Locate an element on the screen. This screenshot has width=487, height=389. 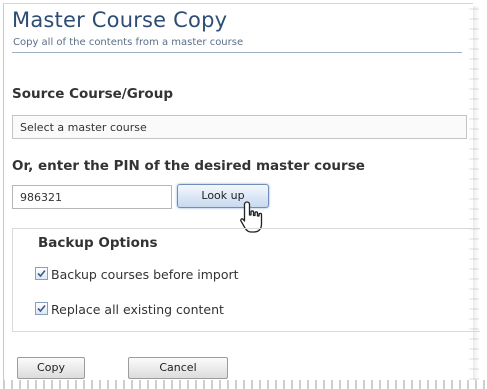
pin-input: 986321 is located at coordinates (92, 197).